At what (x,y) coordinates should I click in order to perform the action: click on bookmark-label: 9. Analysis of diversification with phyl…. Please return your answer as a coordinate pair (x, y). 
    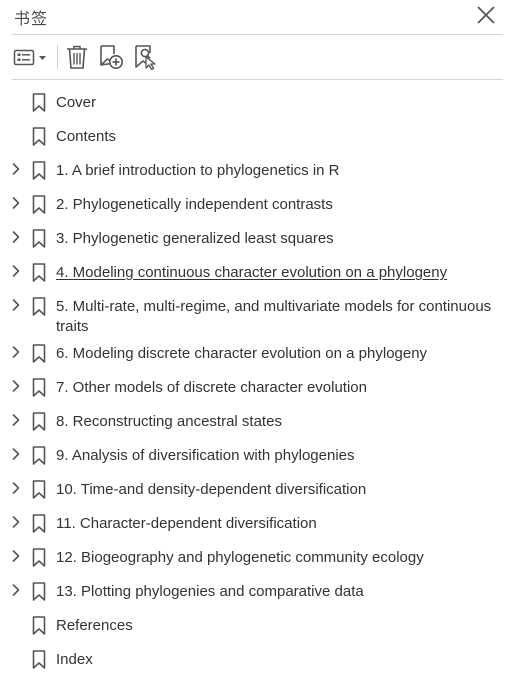
    Looking at the image, I should click on (205, 455).